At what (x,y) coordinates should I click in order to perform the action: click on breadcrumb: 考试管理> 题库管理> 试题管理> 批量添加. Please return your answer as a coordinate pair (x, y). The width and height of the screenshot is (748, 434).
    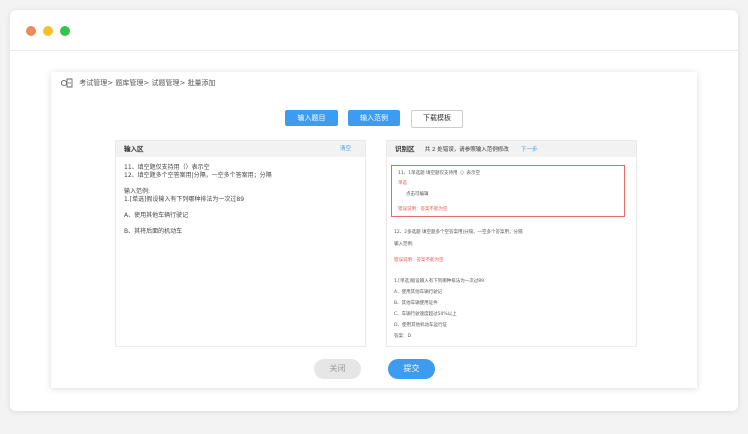
    Looking at the image, I should click on (138, 85).